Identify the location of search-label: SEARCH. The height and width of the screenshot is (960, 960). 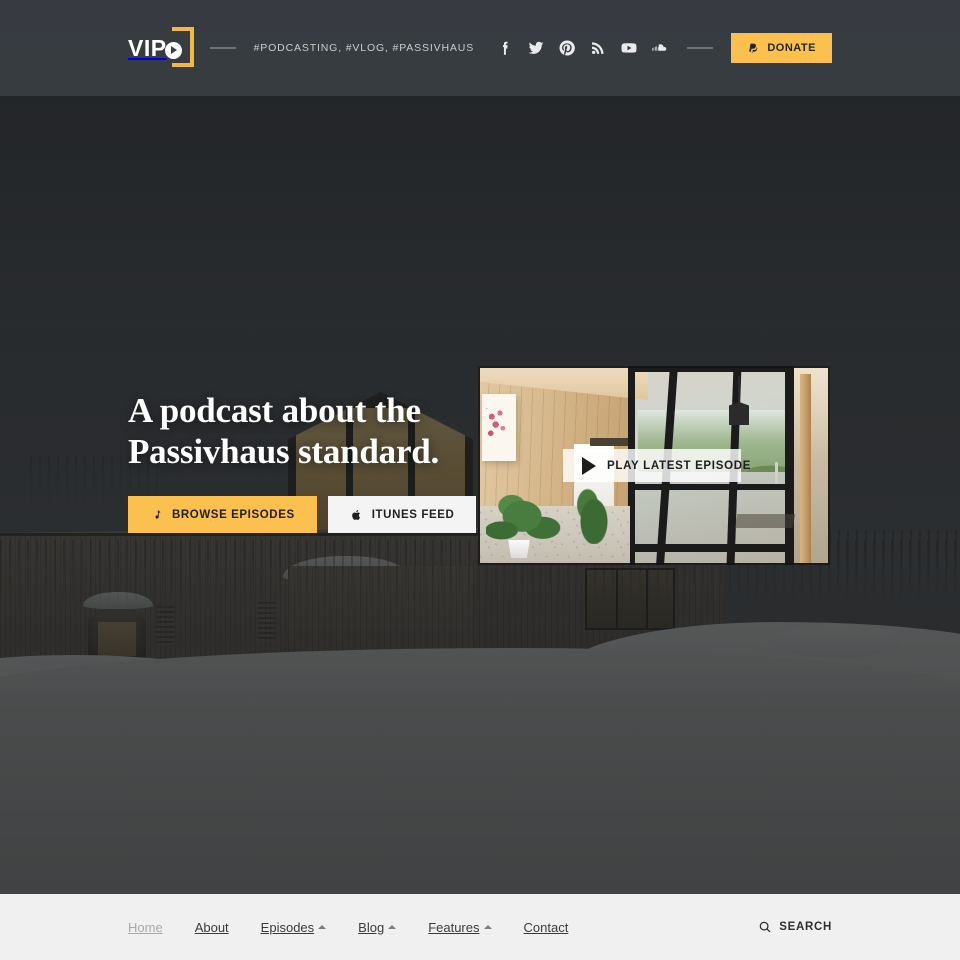
(805, 927).